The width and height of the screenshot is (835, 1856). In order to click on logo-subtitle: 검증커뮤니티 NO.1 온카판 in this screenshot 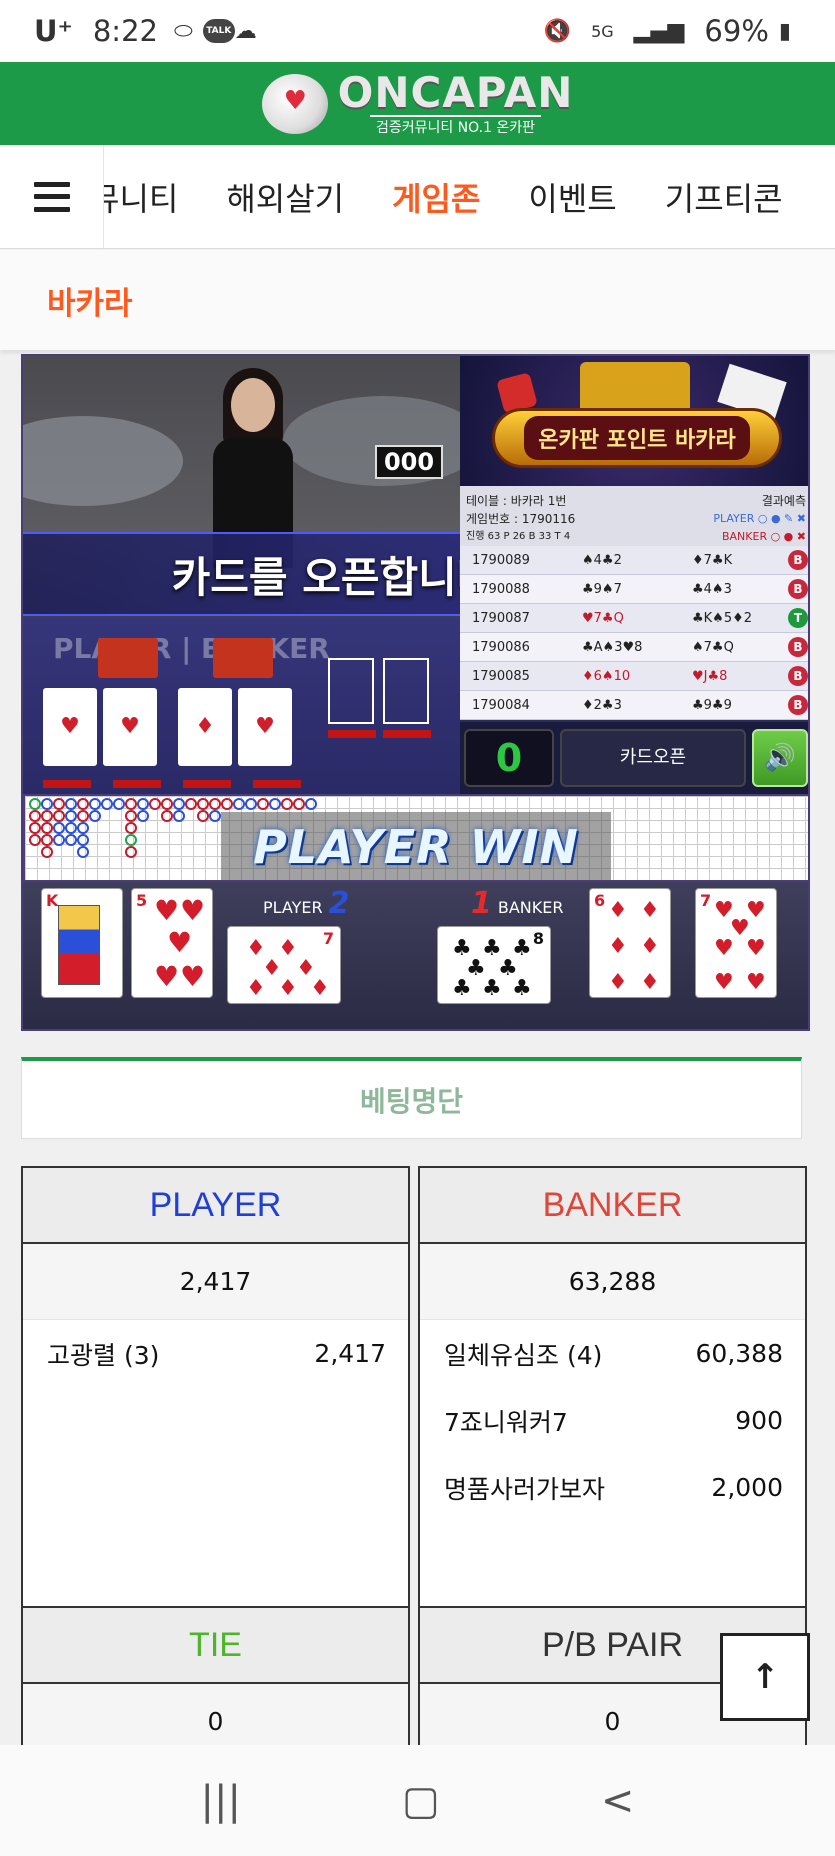, I will do `click(455, 125)`.